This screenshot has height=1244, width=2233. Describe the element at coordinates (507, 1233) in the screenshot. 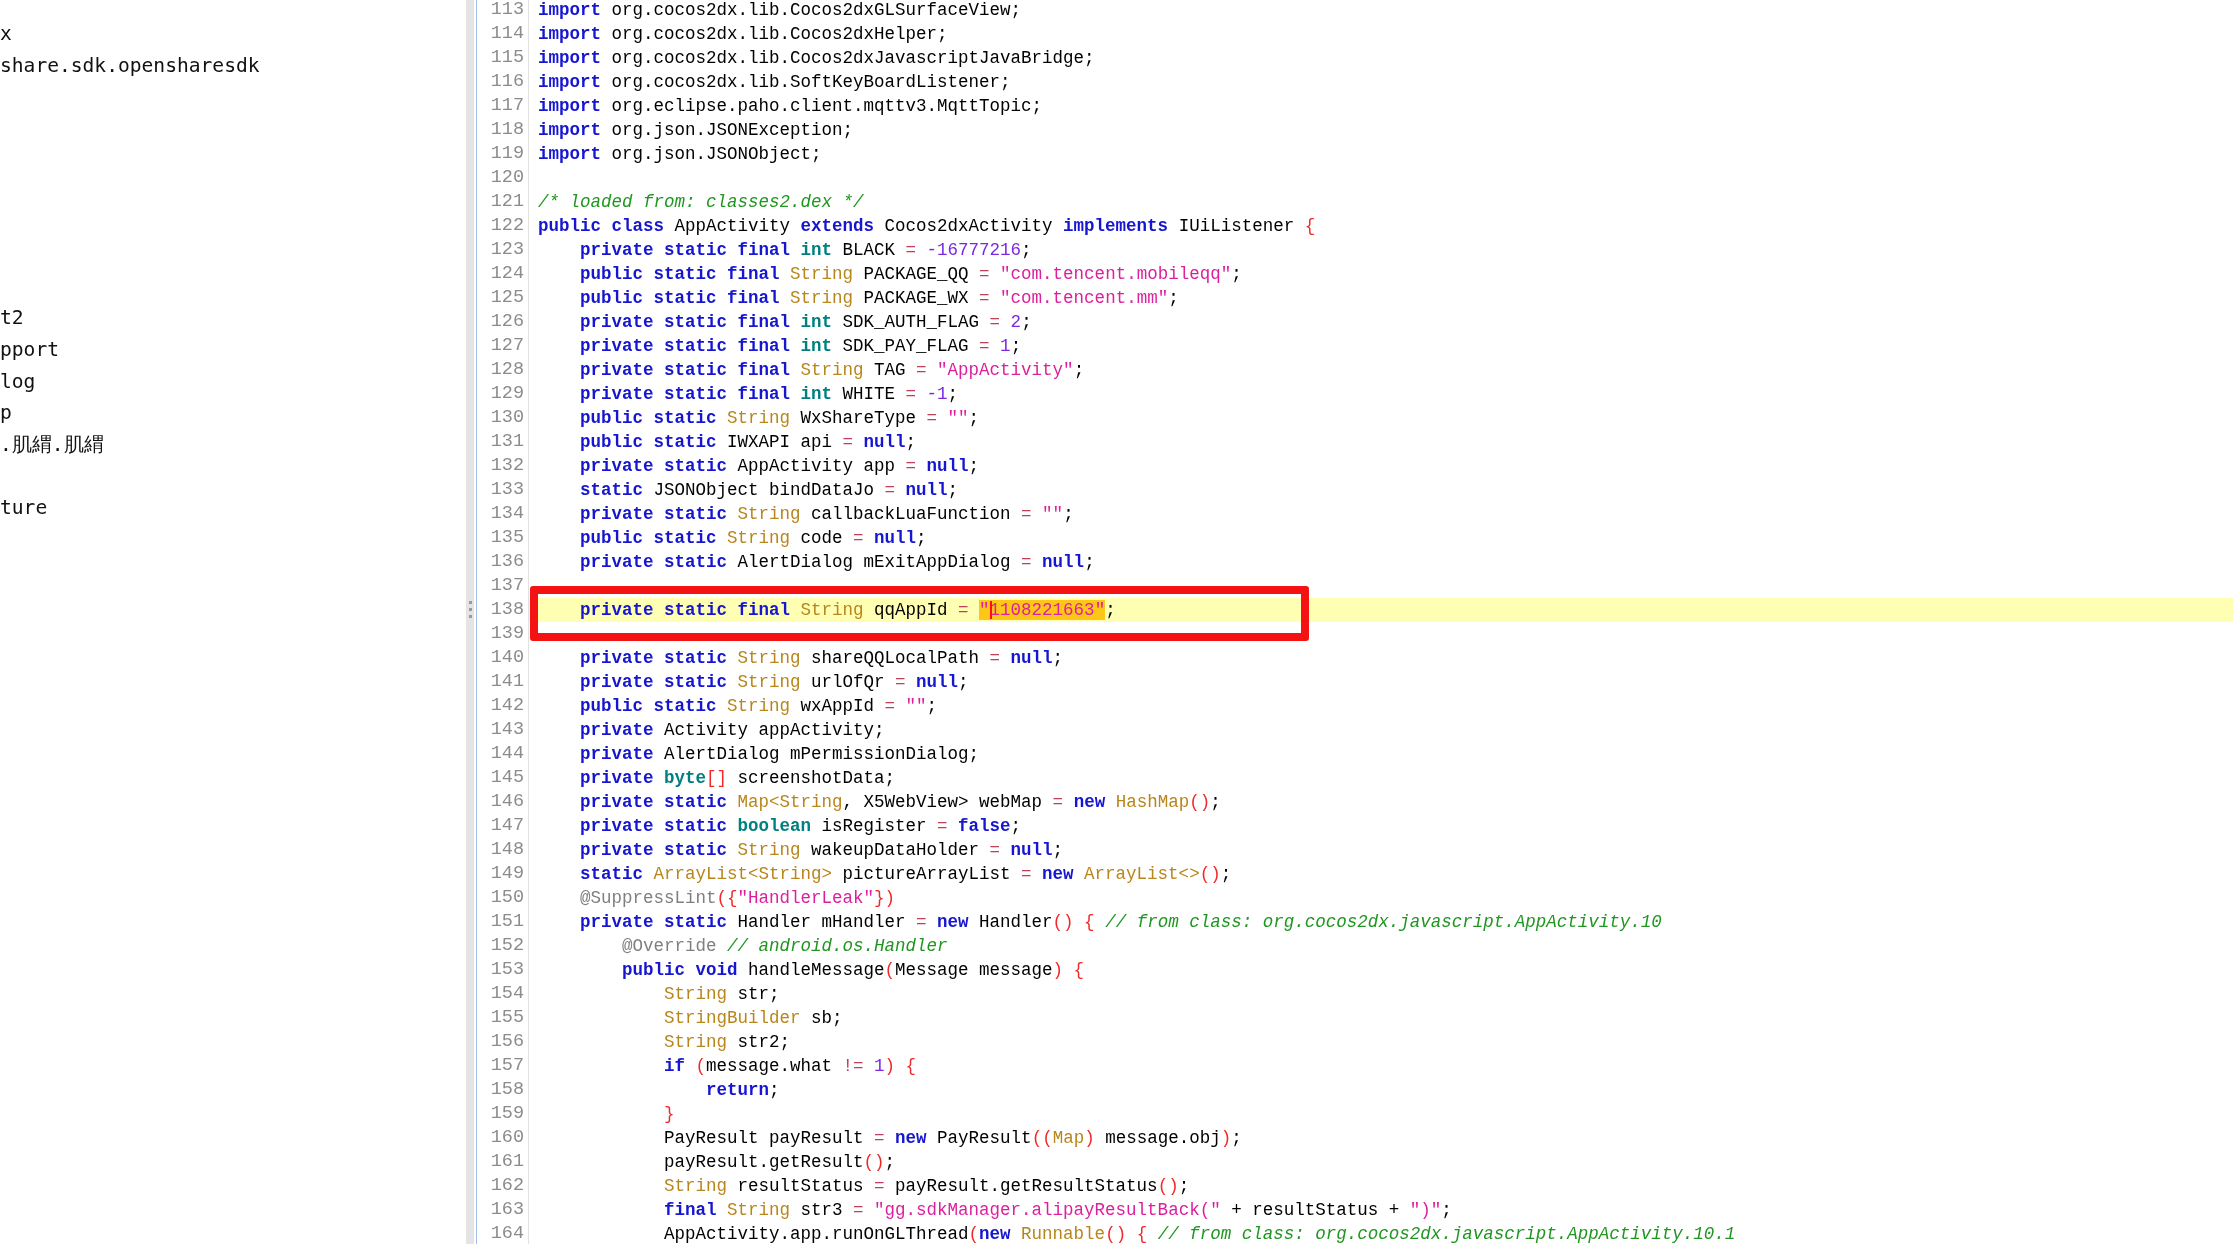

I see `line-number: 164` at that location.